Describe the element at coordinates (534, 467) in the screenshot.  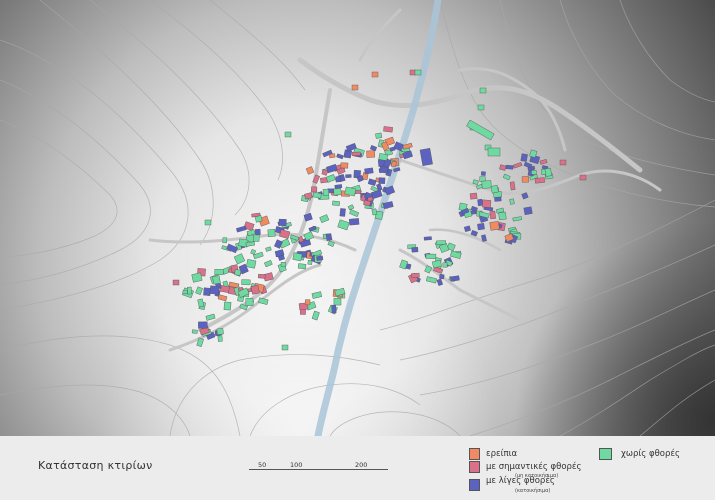
I see `legend-label-major-damage: με σημαντικές φθορές` at that location.